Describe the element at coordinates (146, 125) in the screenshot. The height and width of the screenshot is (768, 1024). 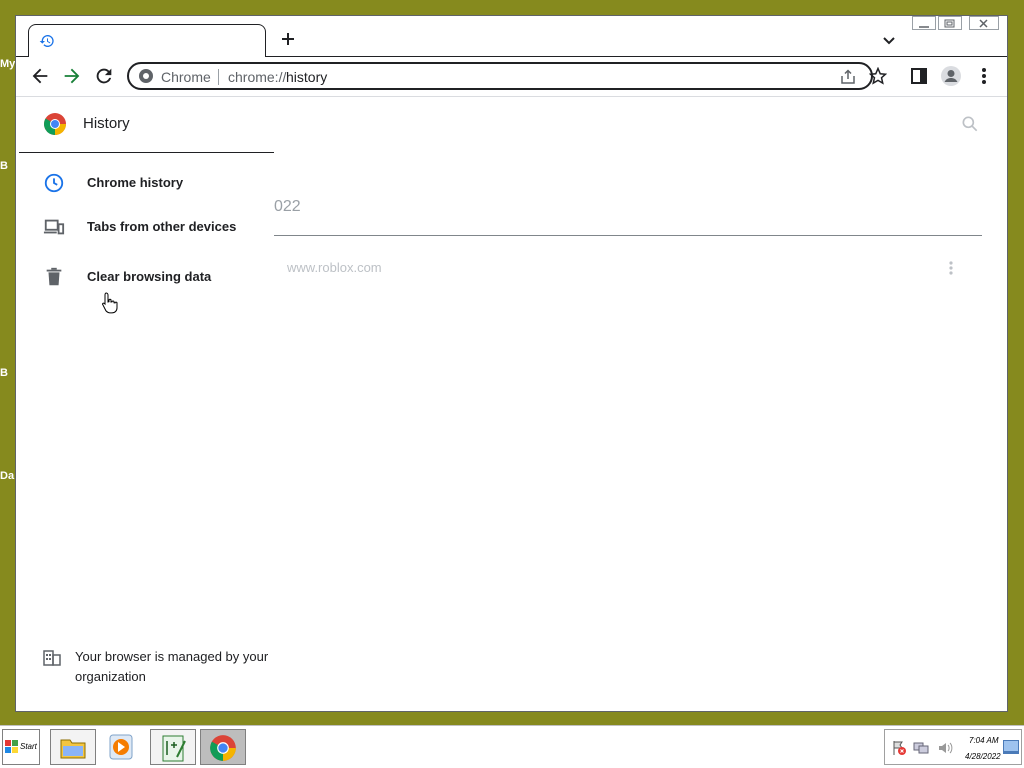
I see `drawer-header: History` at that location.